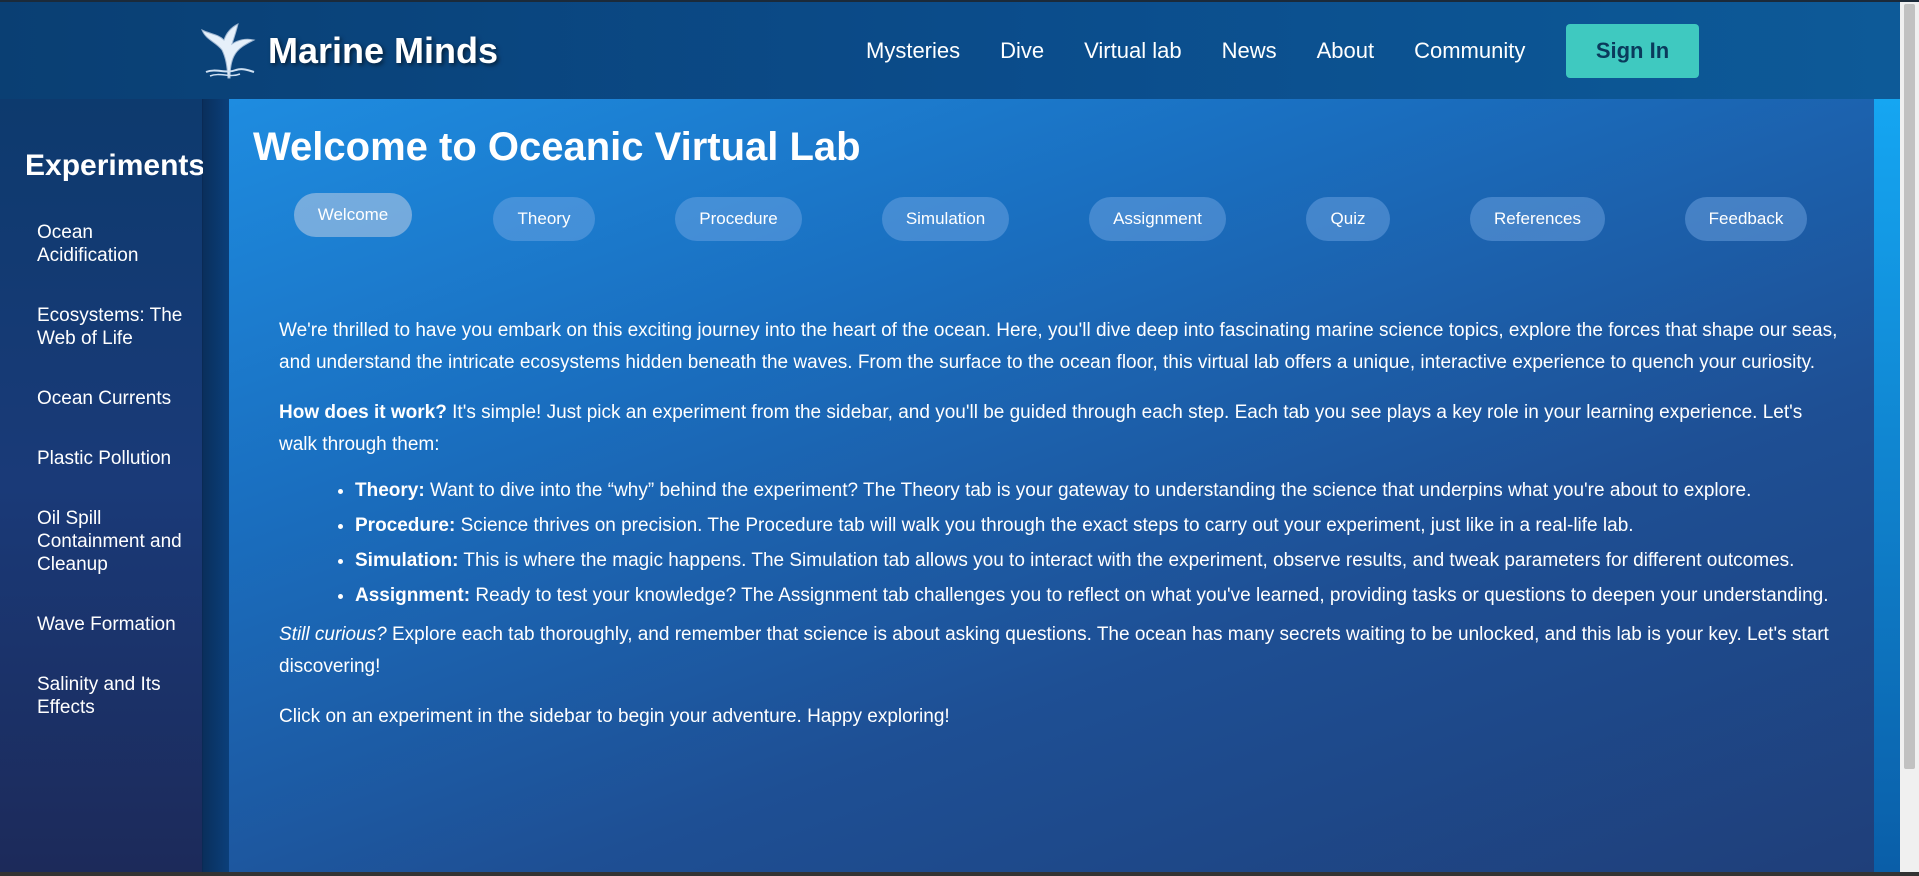 The image size is (1919, 876). What do you see at coordinates (117, 458) in the screenshot?
I see `sidebar-item-plastic-pollution: Plastic Pollution` at bounding box center [117, 458].